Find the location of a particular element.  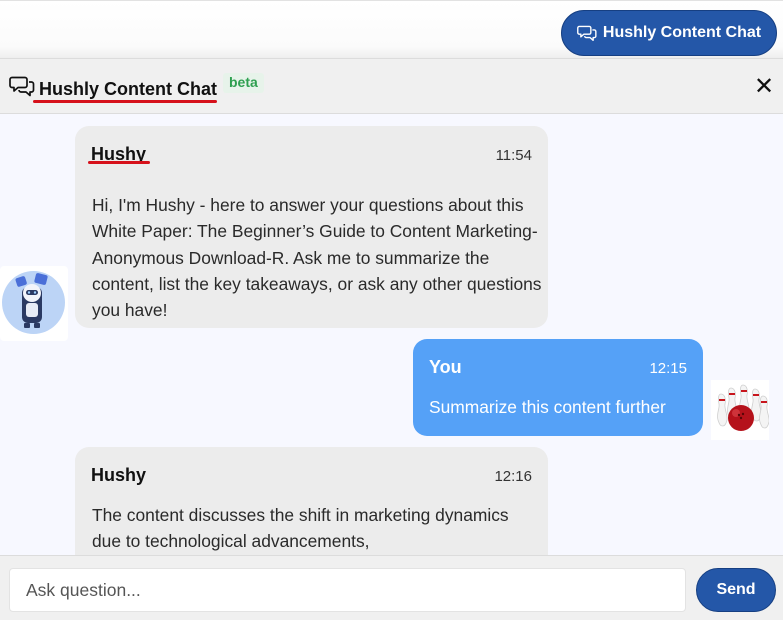

bot-avatar is located at coordinates (34, 303).